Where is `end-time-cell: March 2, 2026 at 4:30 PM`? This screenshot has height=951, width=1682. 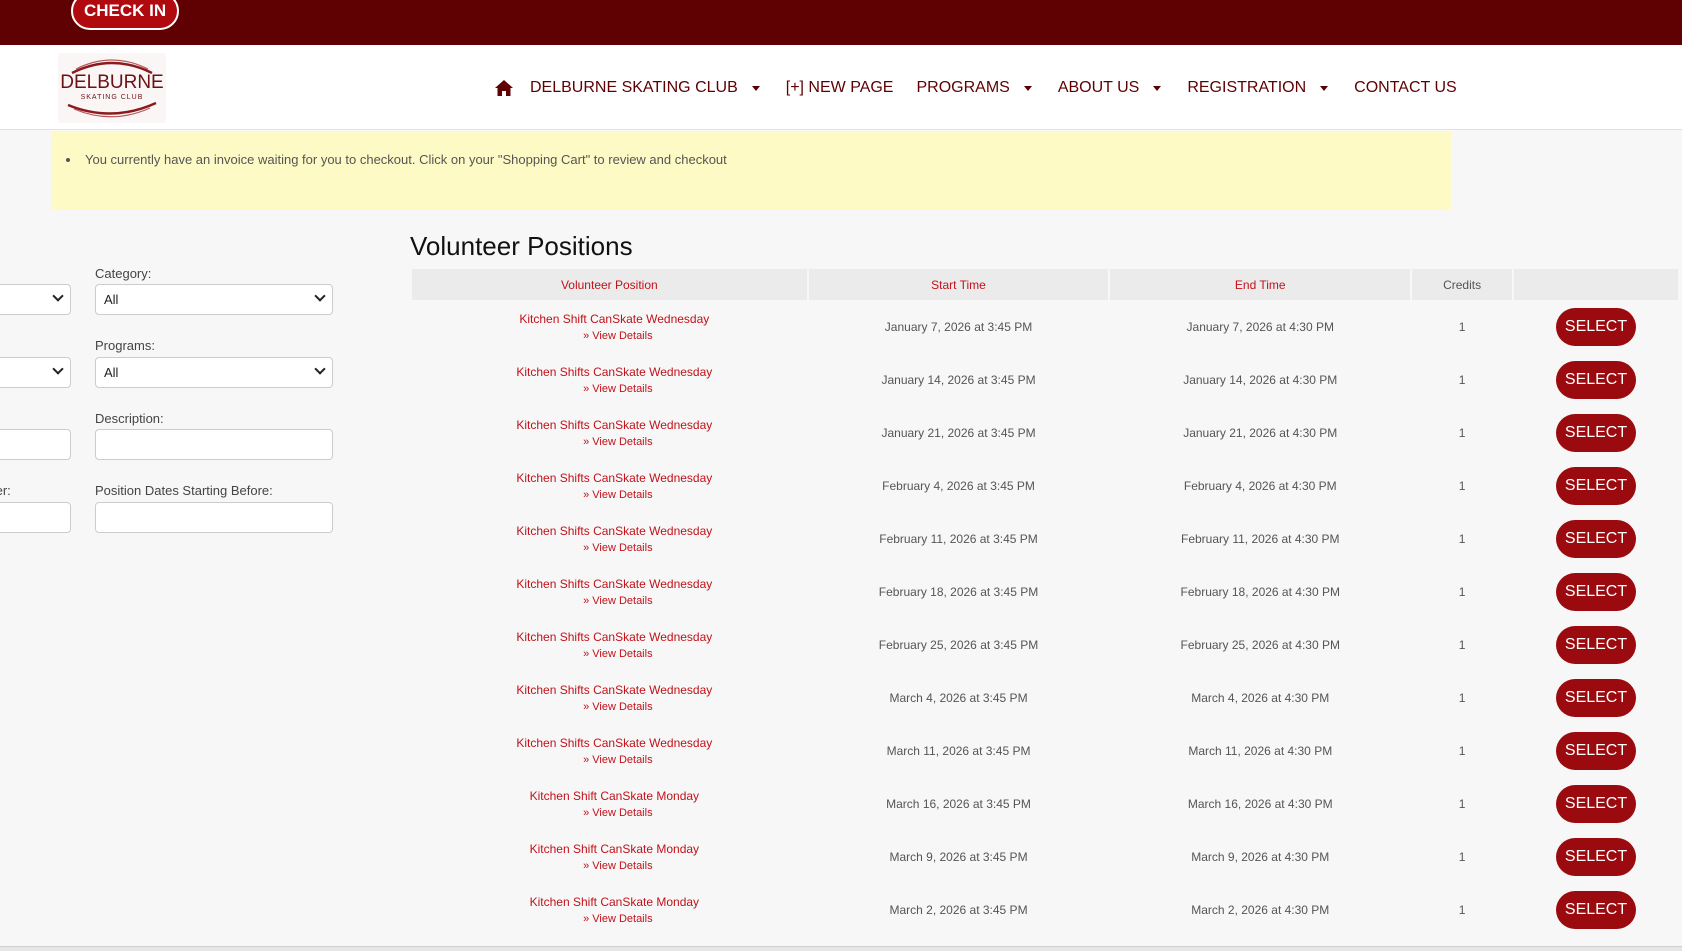
end-time-cell: March 2, 2026 at 4:30 PM is located at coordinates (1260, 909).